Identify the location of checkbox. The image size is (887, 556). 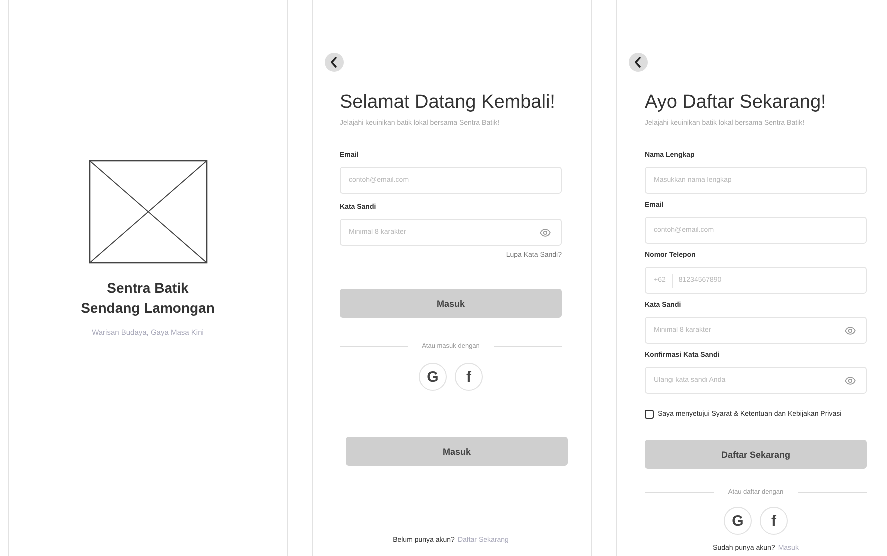
(649, 414).